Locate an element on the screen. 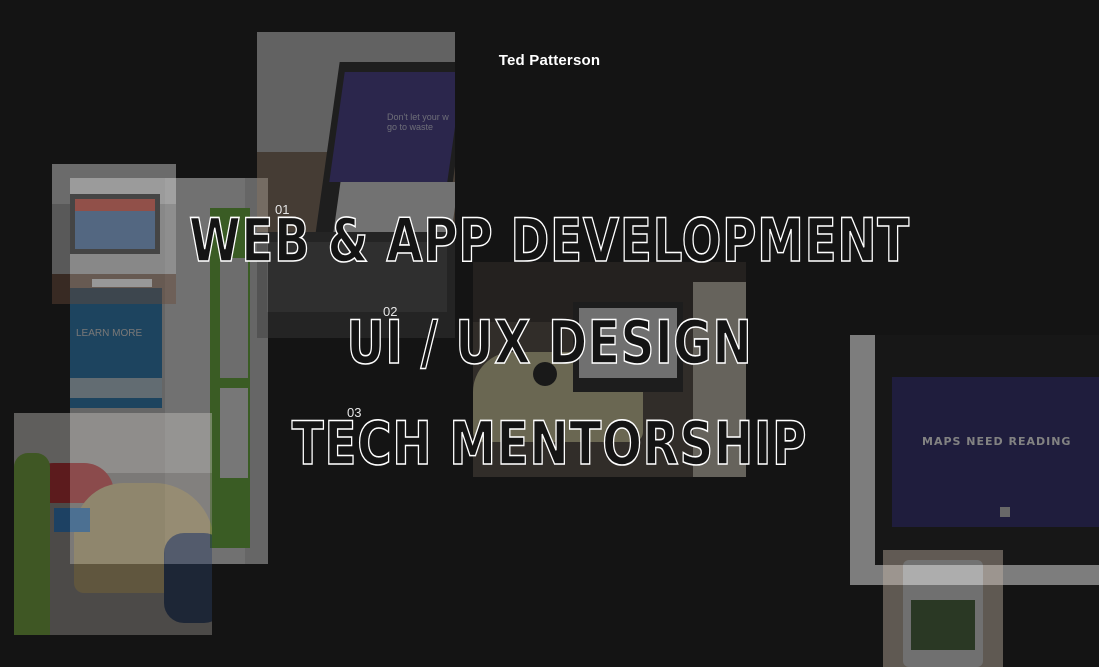  photo-phone-hand is located at coordinates (943, 608).